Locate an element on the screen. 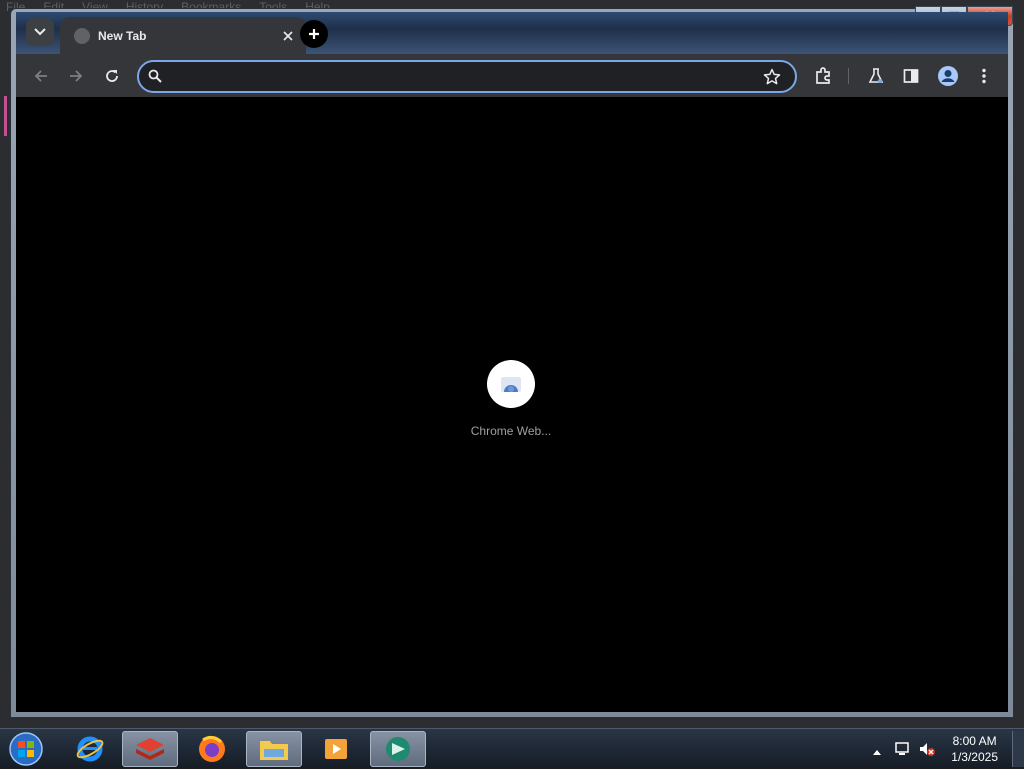  taskbar: 8:00 AM 1/3/2025 is located at coordinates (512, 748).